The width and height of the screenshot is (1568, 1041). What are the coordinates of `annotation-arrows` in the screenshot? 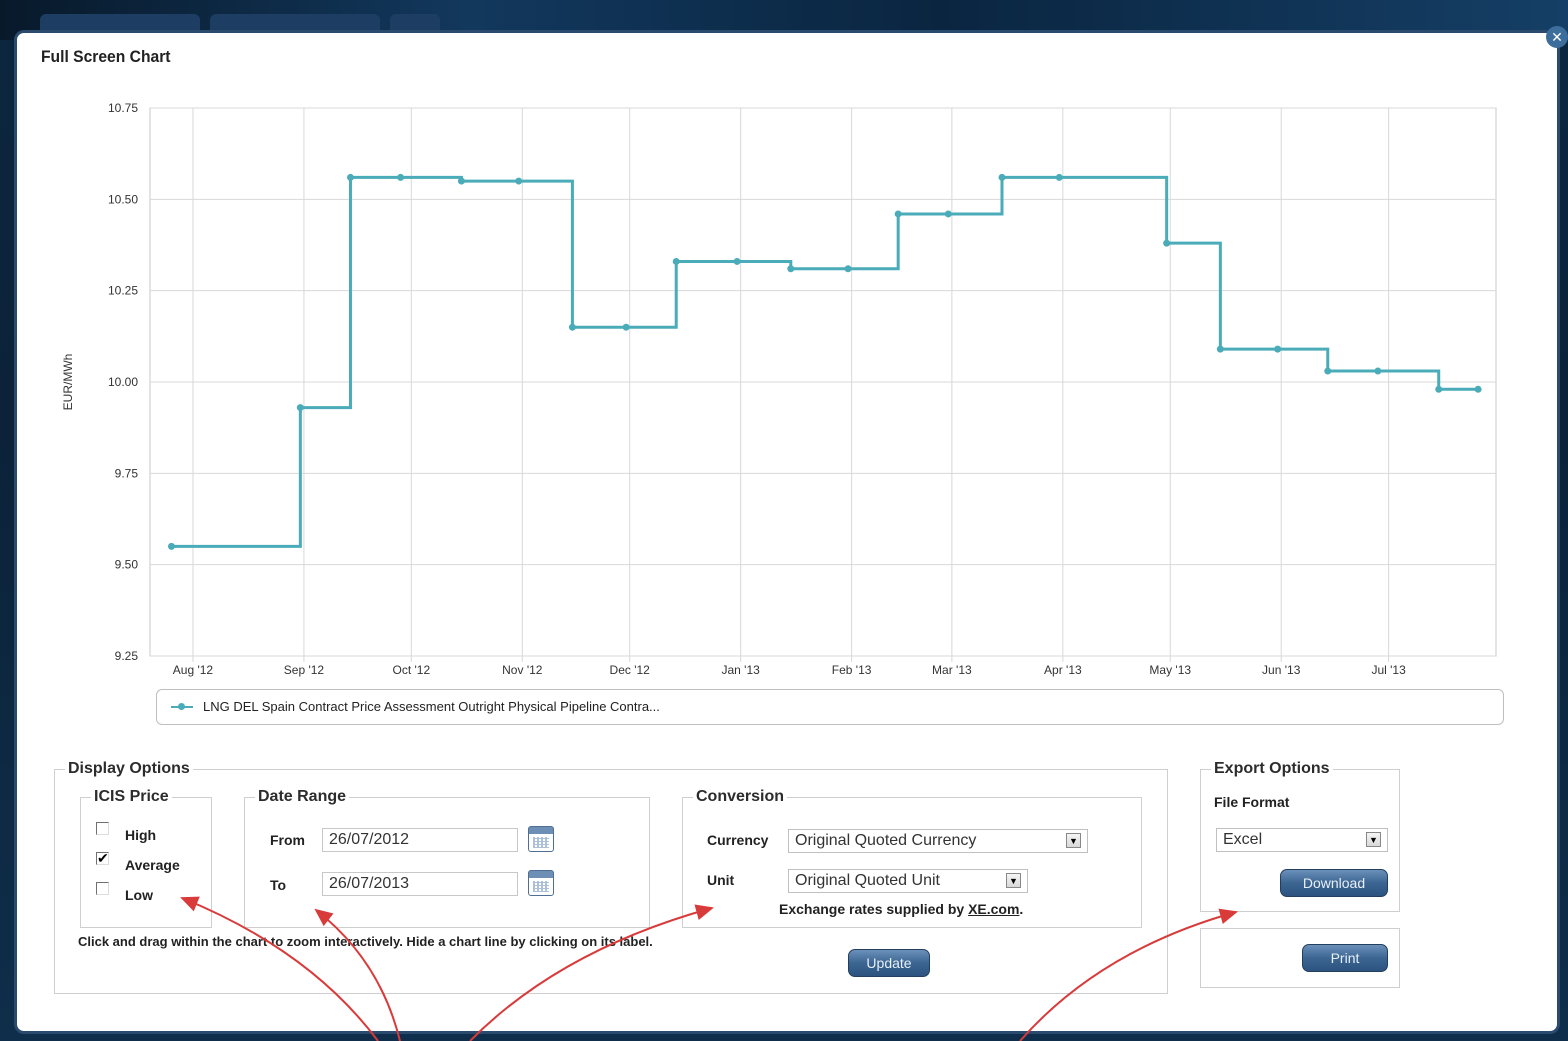 It's located at (709, 968).